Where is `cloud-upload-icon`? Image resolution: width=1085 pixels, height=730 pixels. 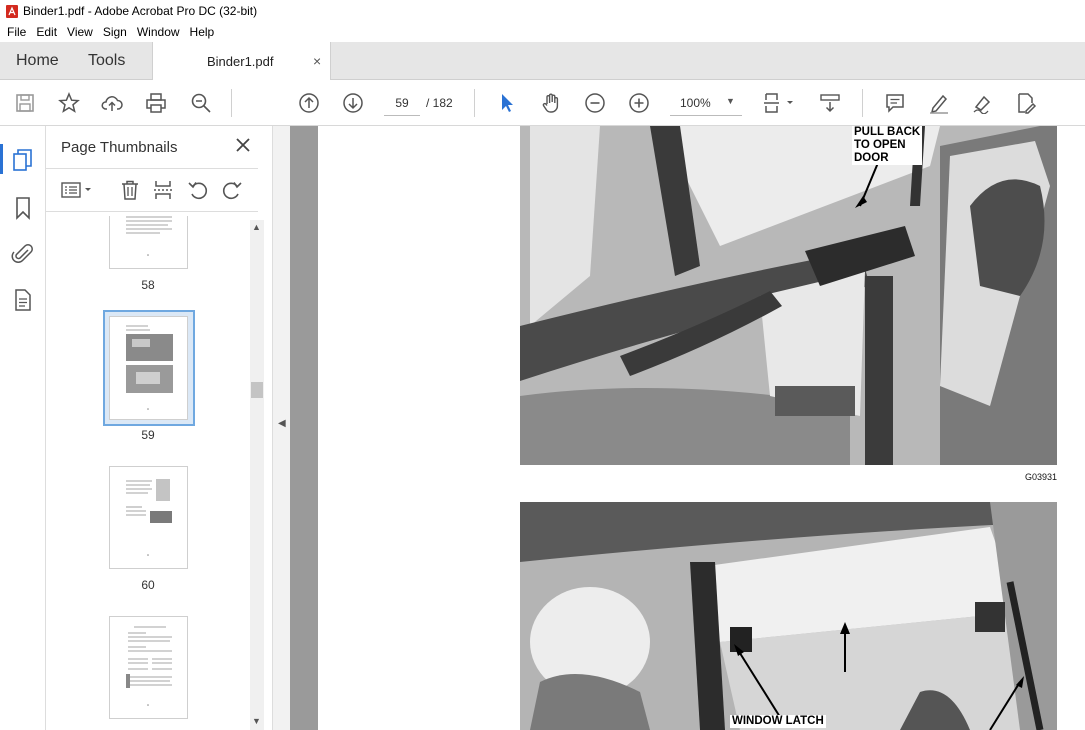 cloud-upload-icon is located at coordinates (112, 103).